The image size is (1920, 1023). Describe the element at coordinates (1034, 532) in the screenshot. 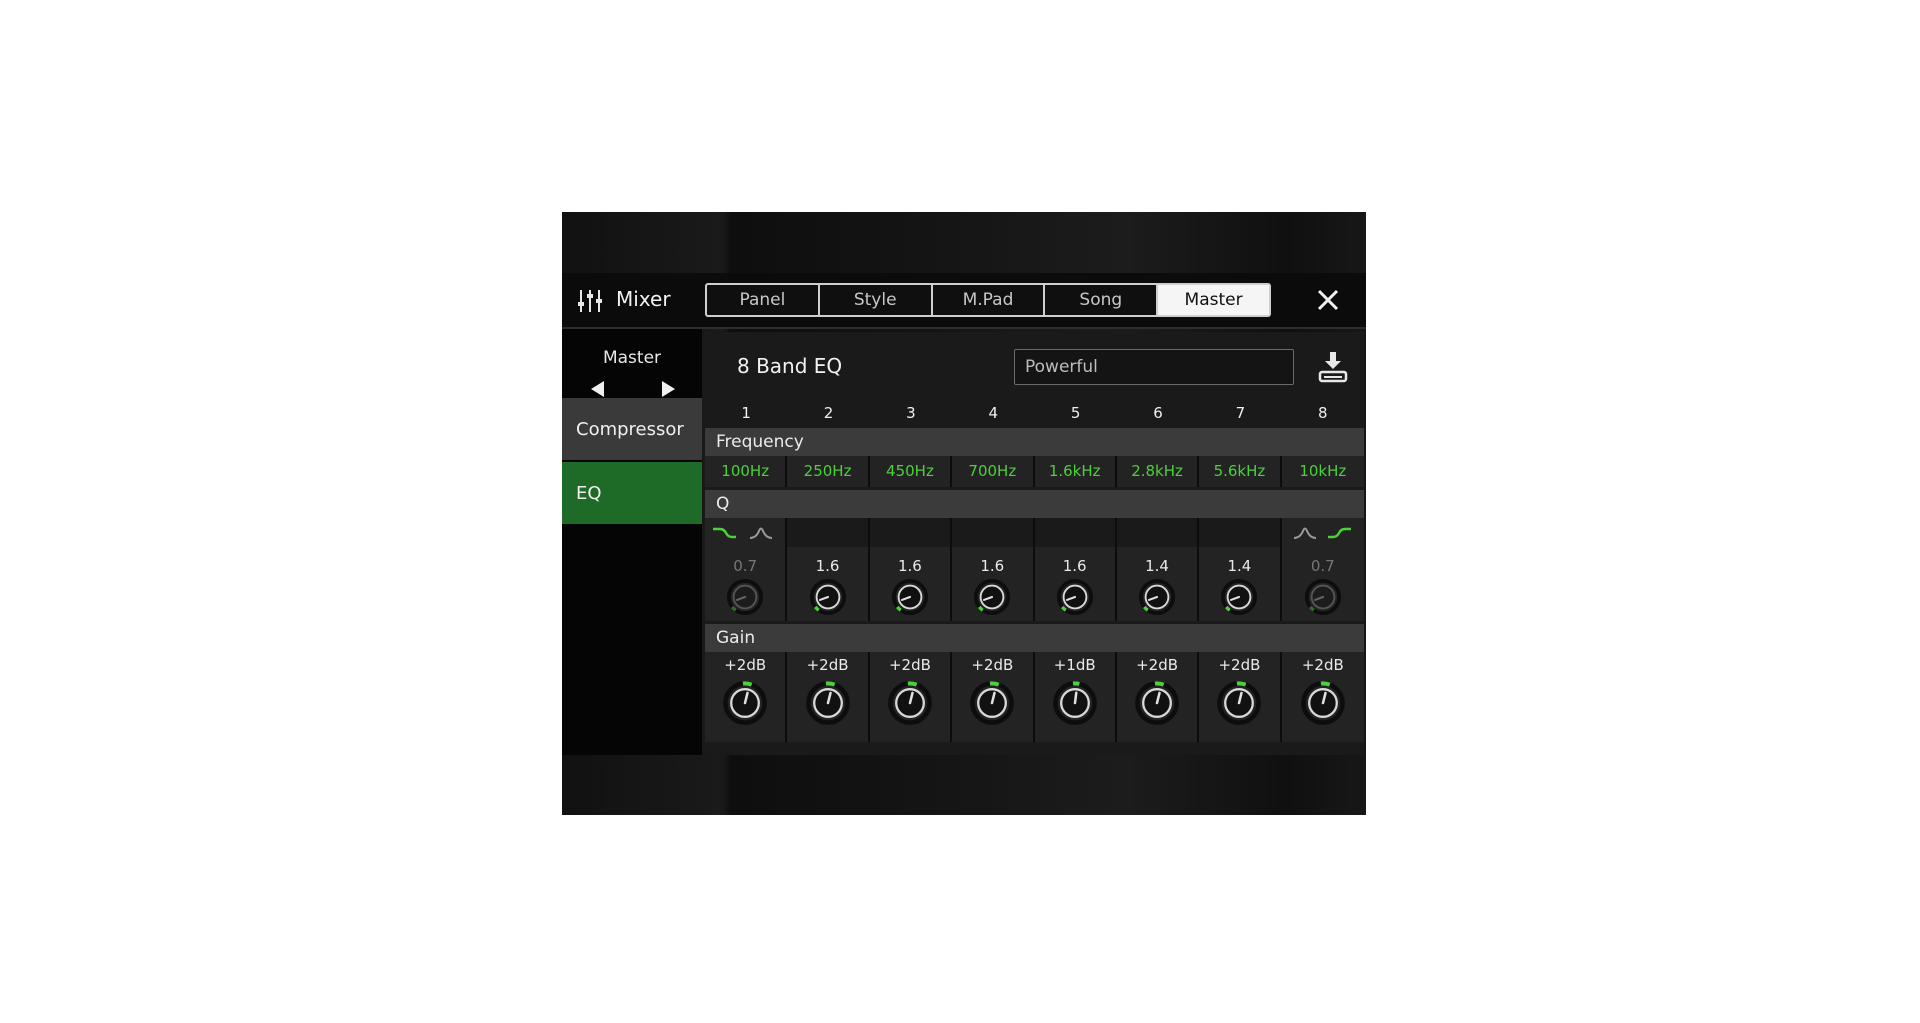

I see `filter-shape-row` at that location.